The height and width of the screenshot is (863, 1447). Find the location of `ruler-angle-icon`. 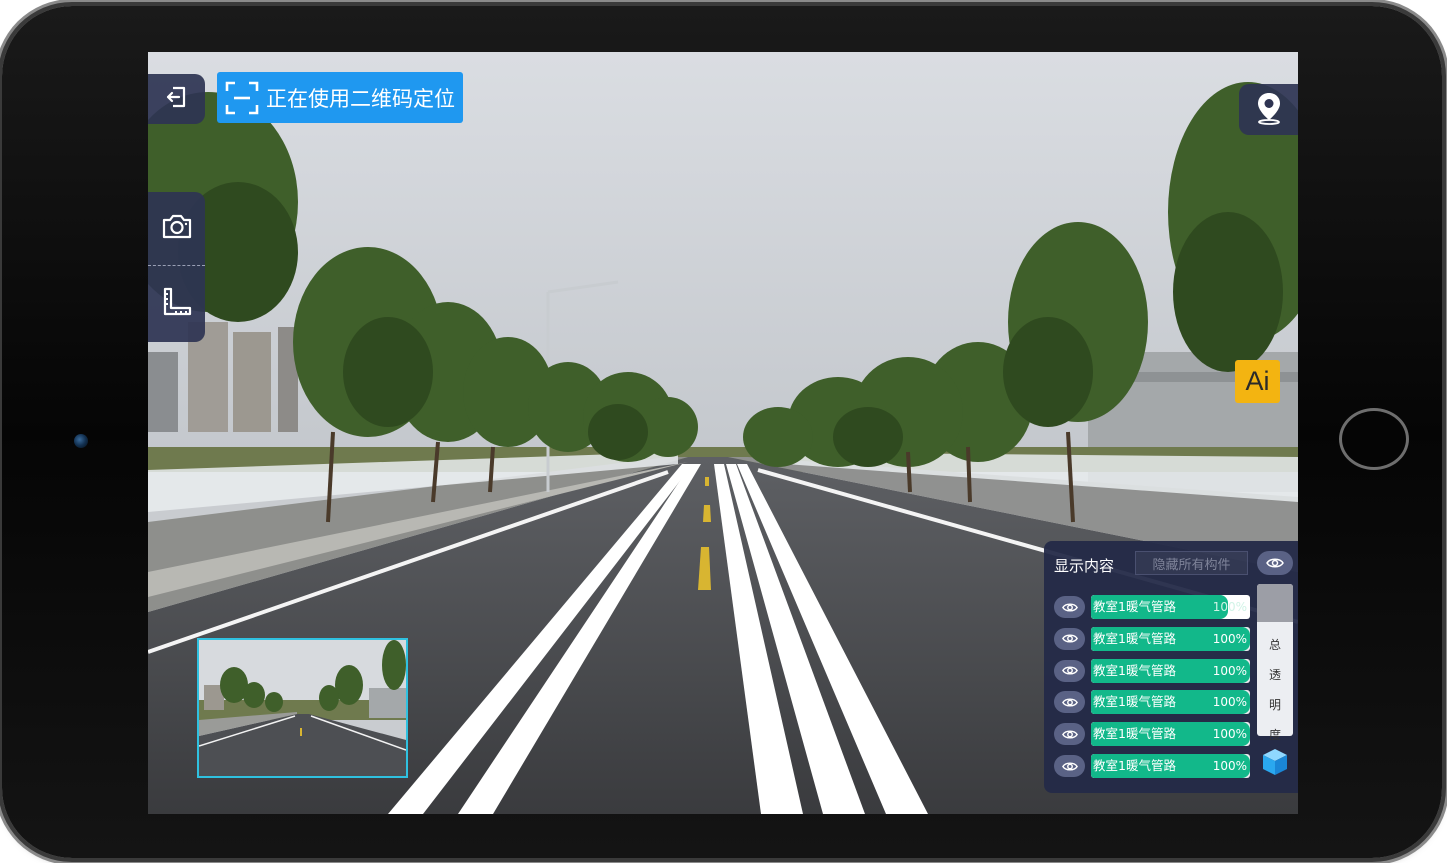

ruler-angle-icon is located at coordinates (177, 304).